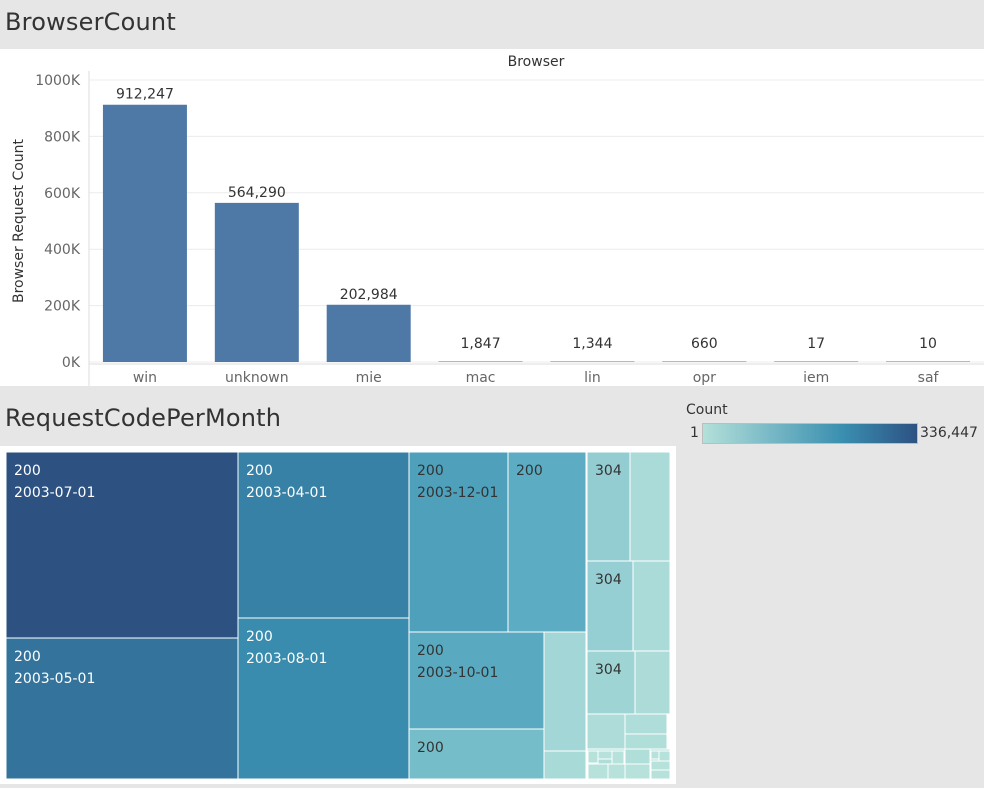 This screenshot has width=984, height=788. What do you see at coordinates (62, 137) in the screenshot?
I see `y-tick-label: 800K` at bounding box center [62, 137].